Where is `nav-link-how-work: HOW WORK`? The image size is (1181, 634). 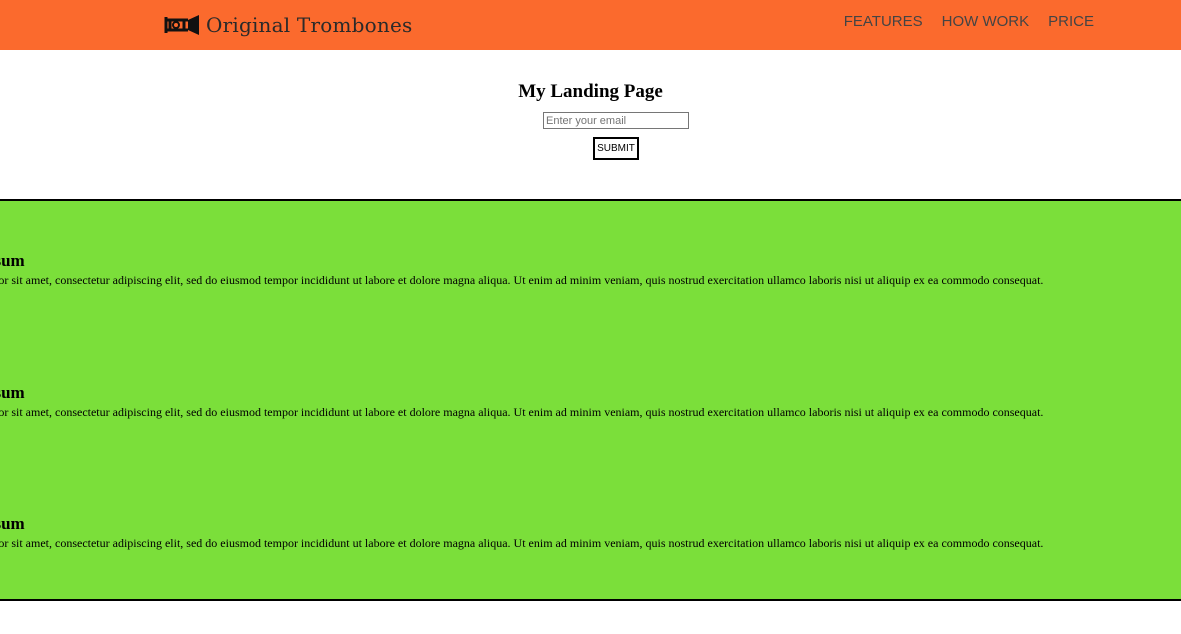
nav-link-how-work: HOW WORK is located at coordinates (986, 21).